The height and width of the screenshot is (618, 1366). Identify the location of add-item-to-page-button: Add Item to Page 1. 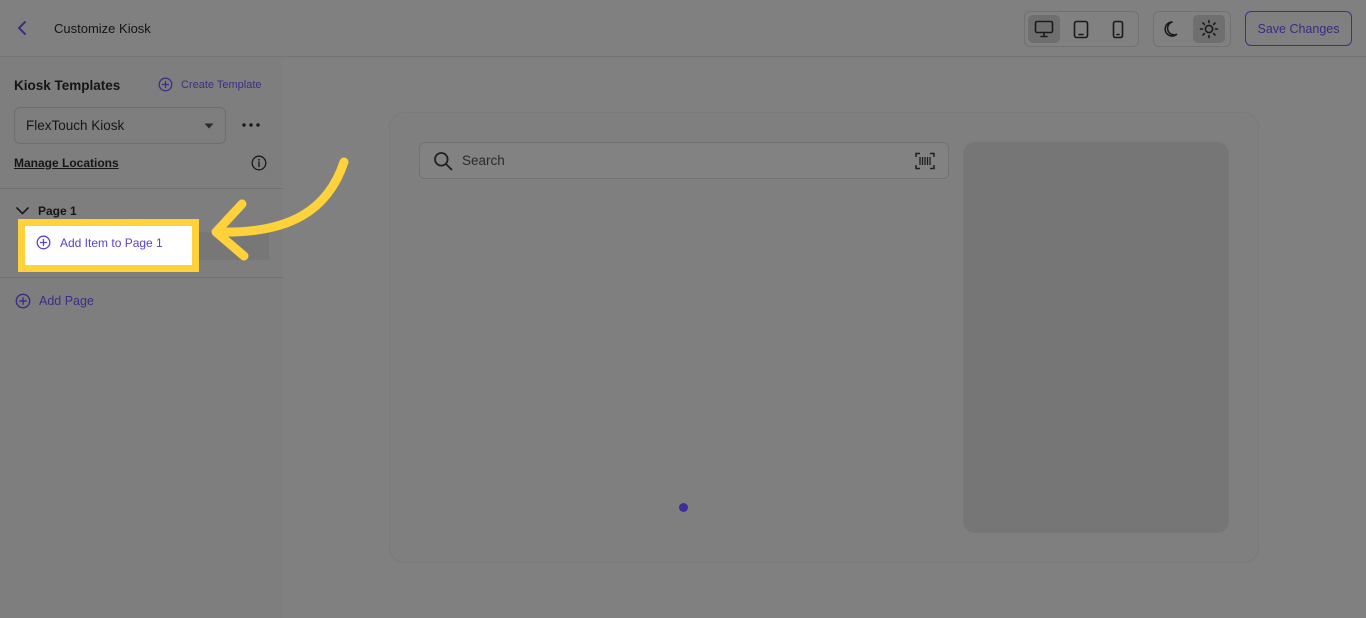
(99, 242).